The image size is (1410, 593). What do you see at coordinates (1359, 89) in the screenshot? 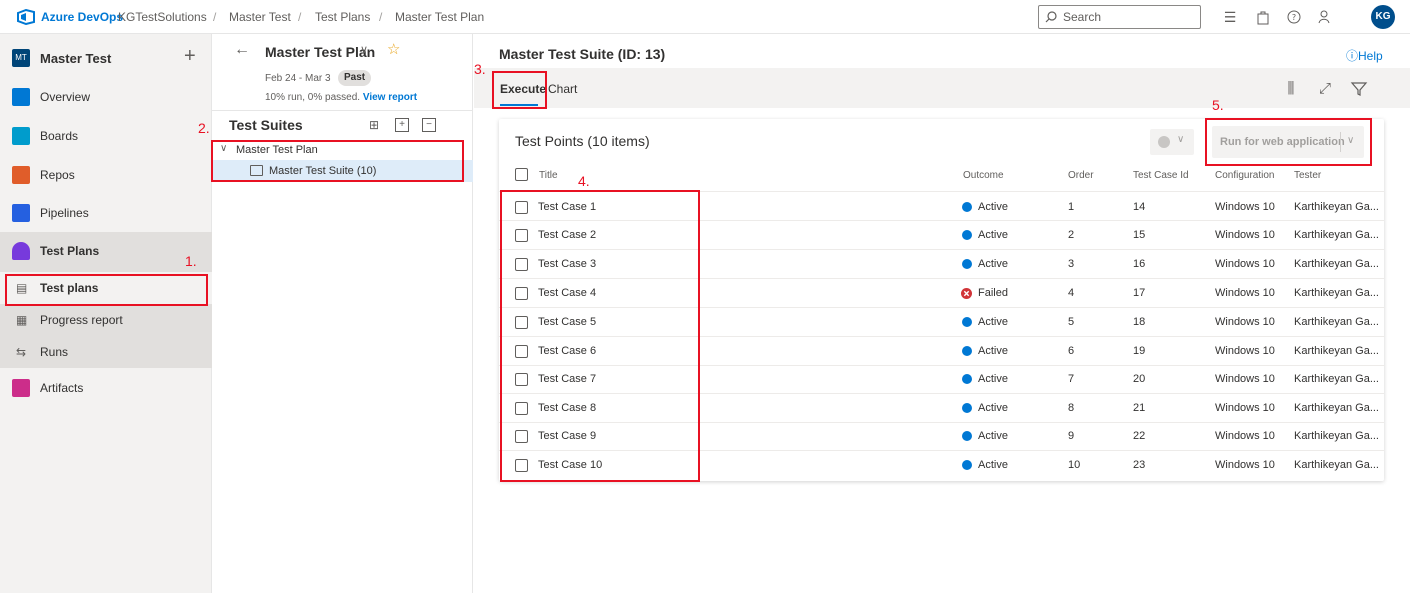
I see `filter-icon` at bounding box center [1359, 89].